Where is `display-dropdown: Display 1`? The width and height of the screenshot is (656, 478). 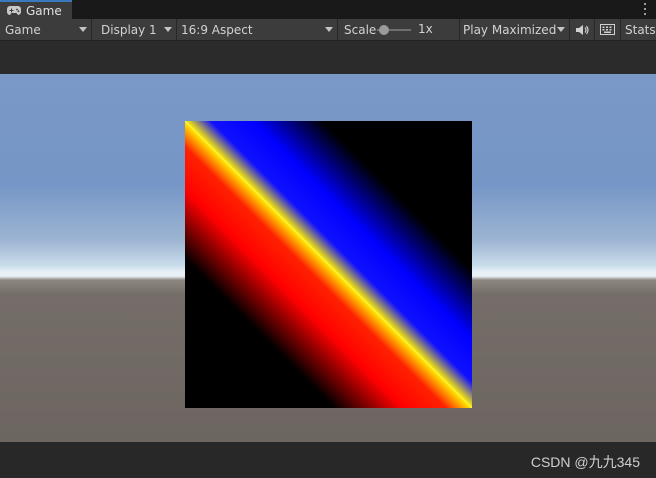
display-dropdown: Display 1 is located at coordinates (134, 29).